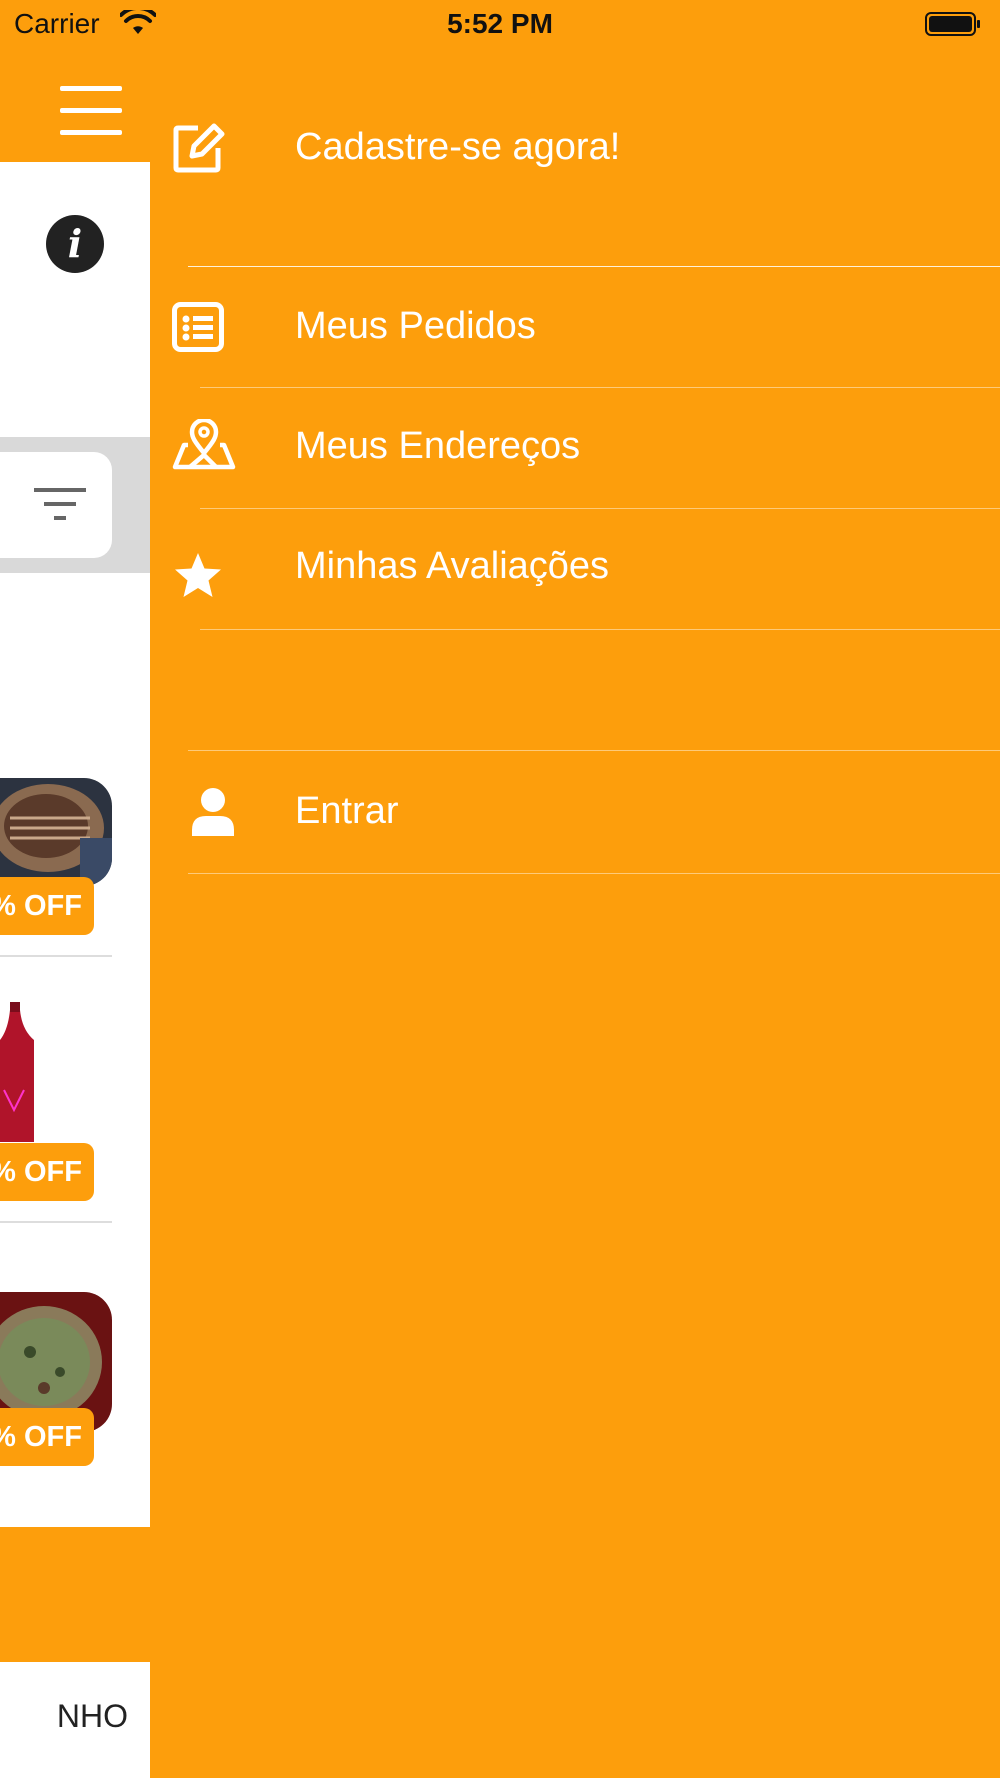 The width and height of the screenshot is (1000, 1778). What do you see at coordinates (198, 575) in the screenshot?
I see `star-icon` at bounding box center [198, 575].